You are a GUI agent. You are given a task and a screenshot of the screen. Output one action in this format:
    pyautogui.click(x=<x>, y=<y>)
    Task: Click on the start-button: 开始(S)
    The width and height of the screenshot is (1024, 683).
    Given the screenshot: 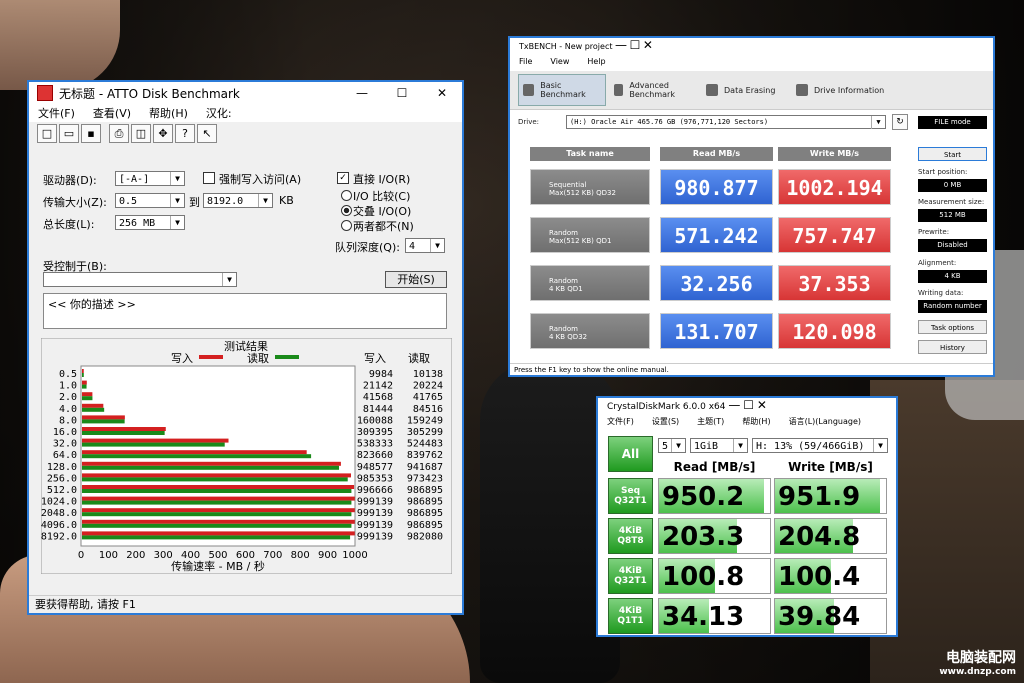 What is the action you would take?
    pyautogui.click(x=416, y=279)
    